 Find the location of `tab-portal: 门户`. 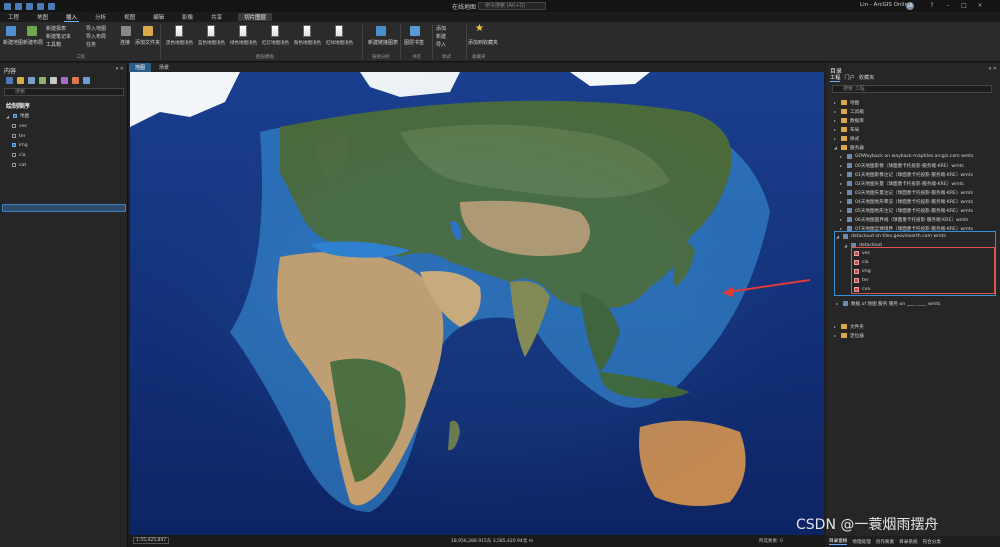

tab-portal: 门户 is located at coordinates (849, 78).